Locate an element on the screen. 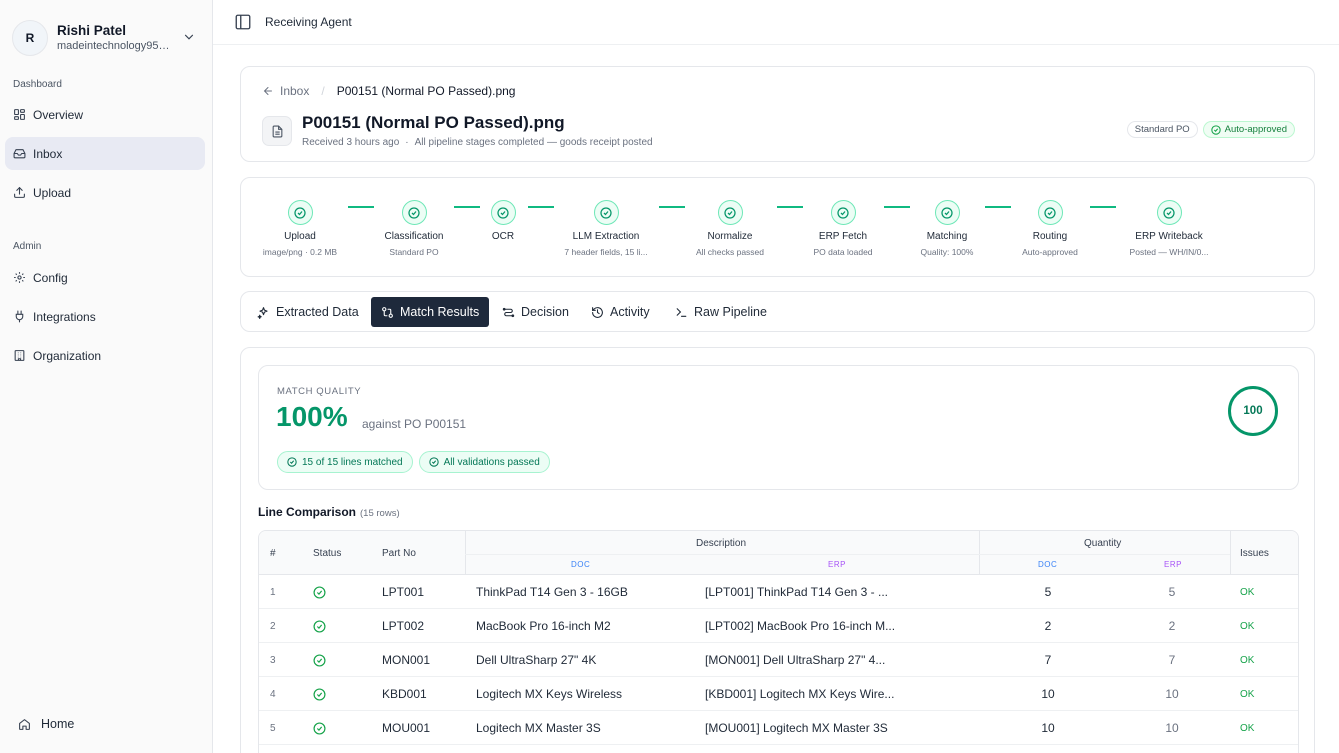 This screenshot has width=1339, height=753. page-title: P00151 (Normal PO Passed).png is located at coordinates (433, 122).